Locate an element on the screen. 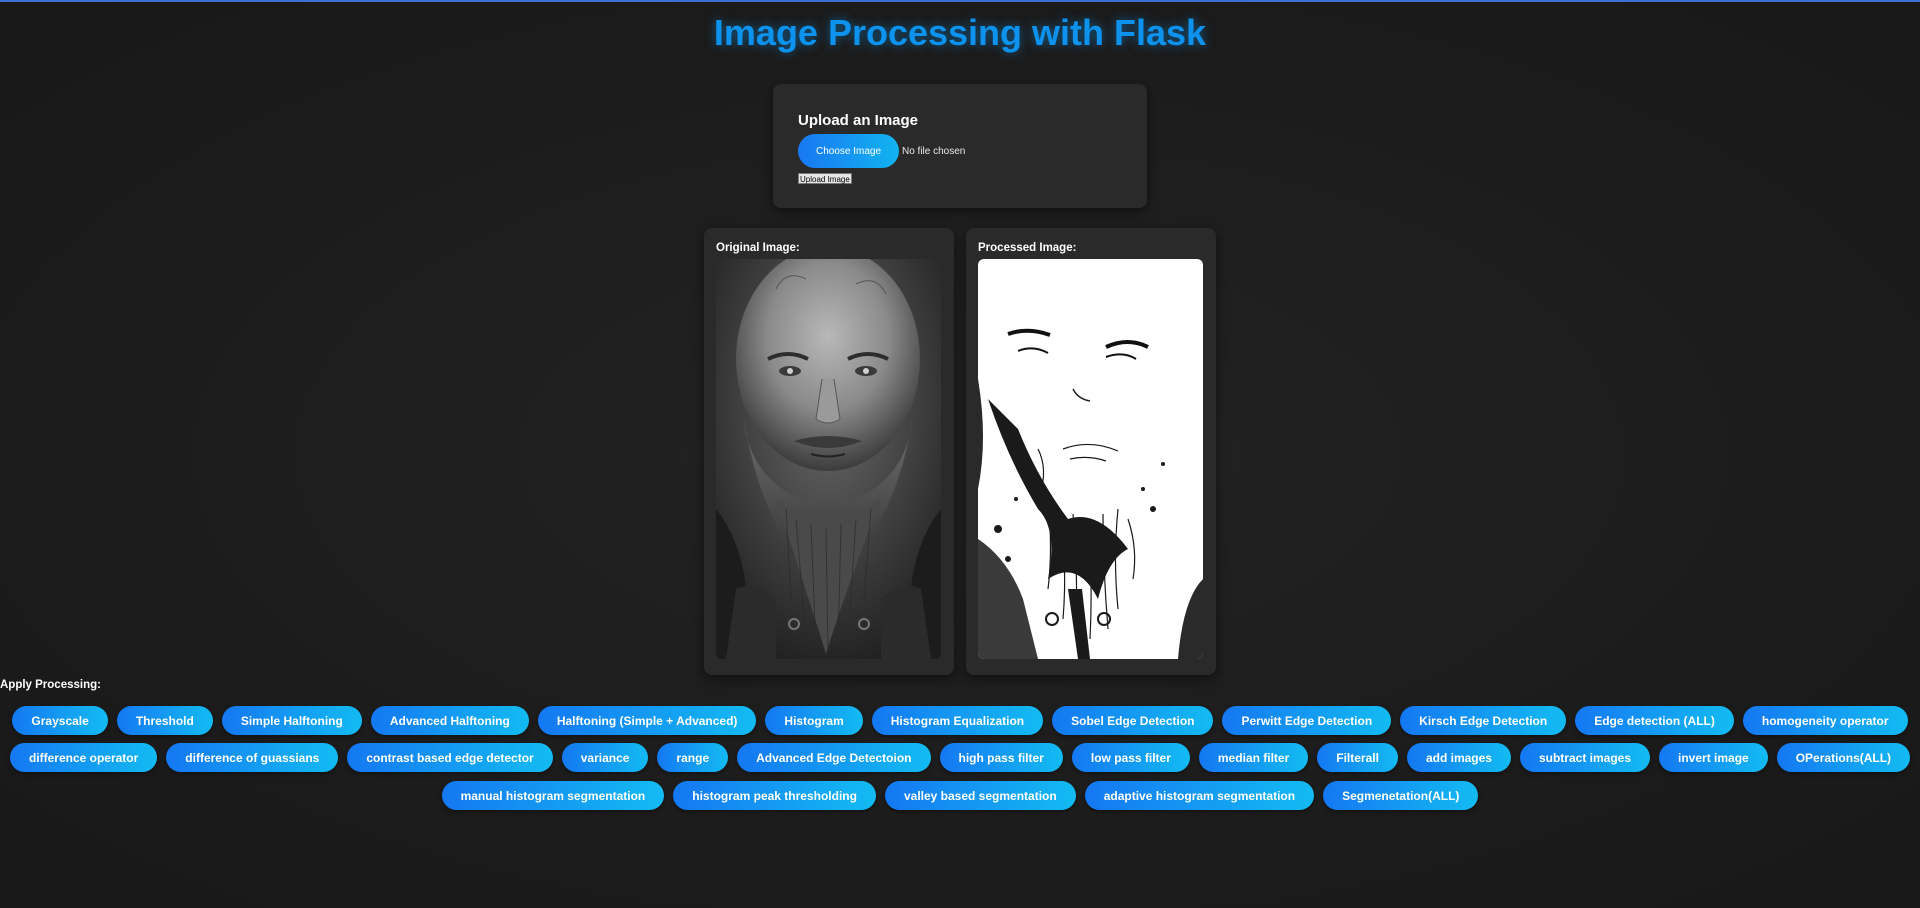 The width and height of the screenshot is (1920, 908). process-button-advanced-edge-detectoion: Advanced Edge Detectoion is located at coordinates (834, 757).